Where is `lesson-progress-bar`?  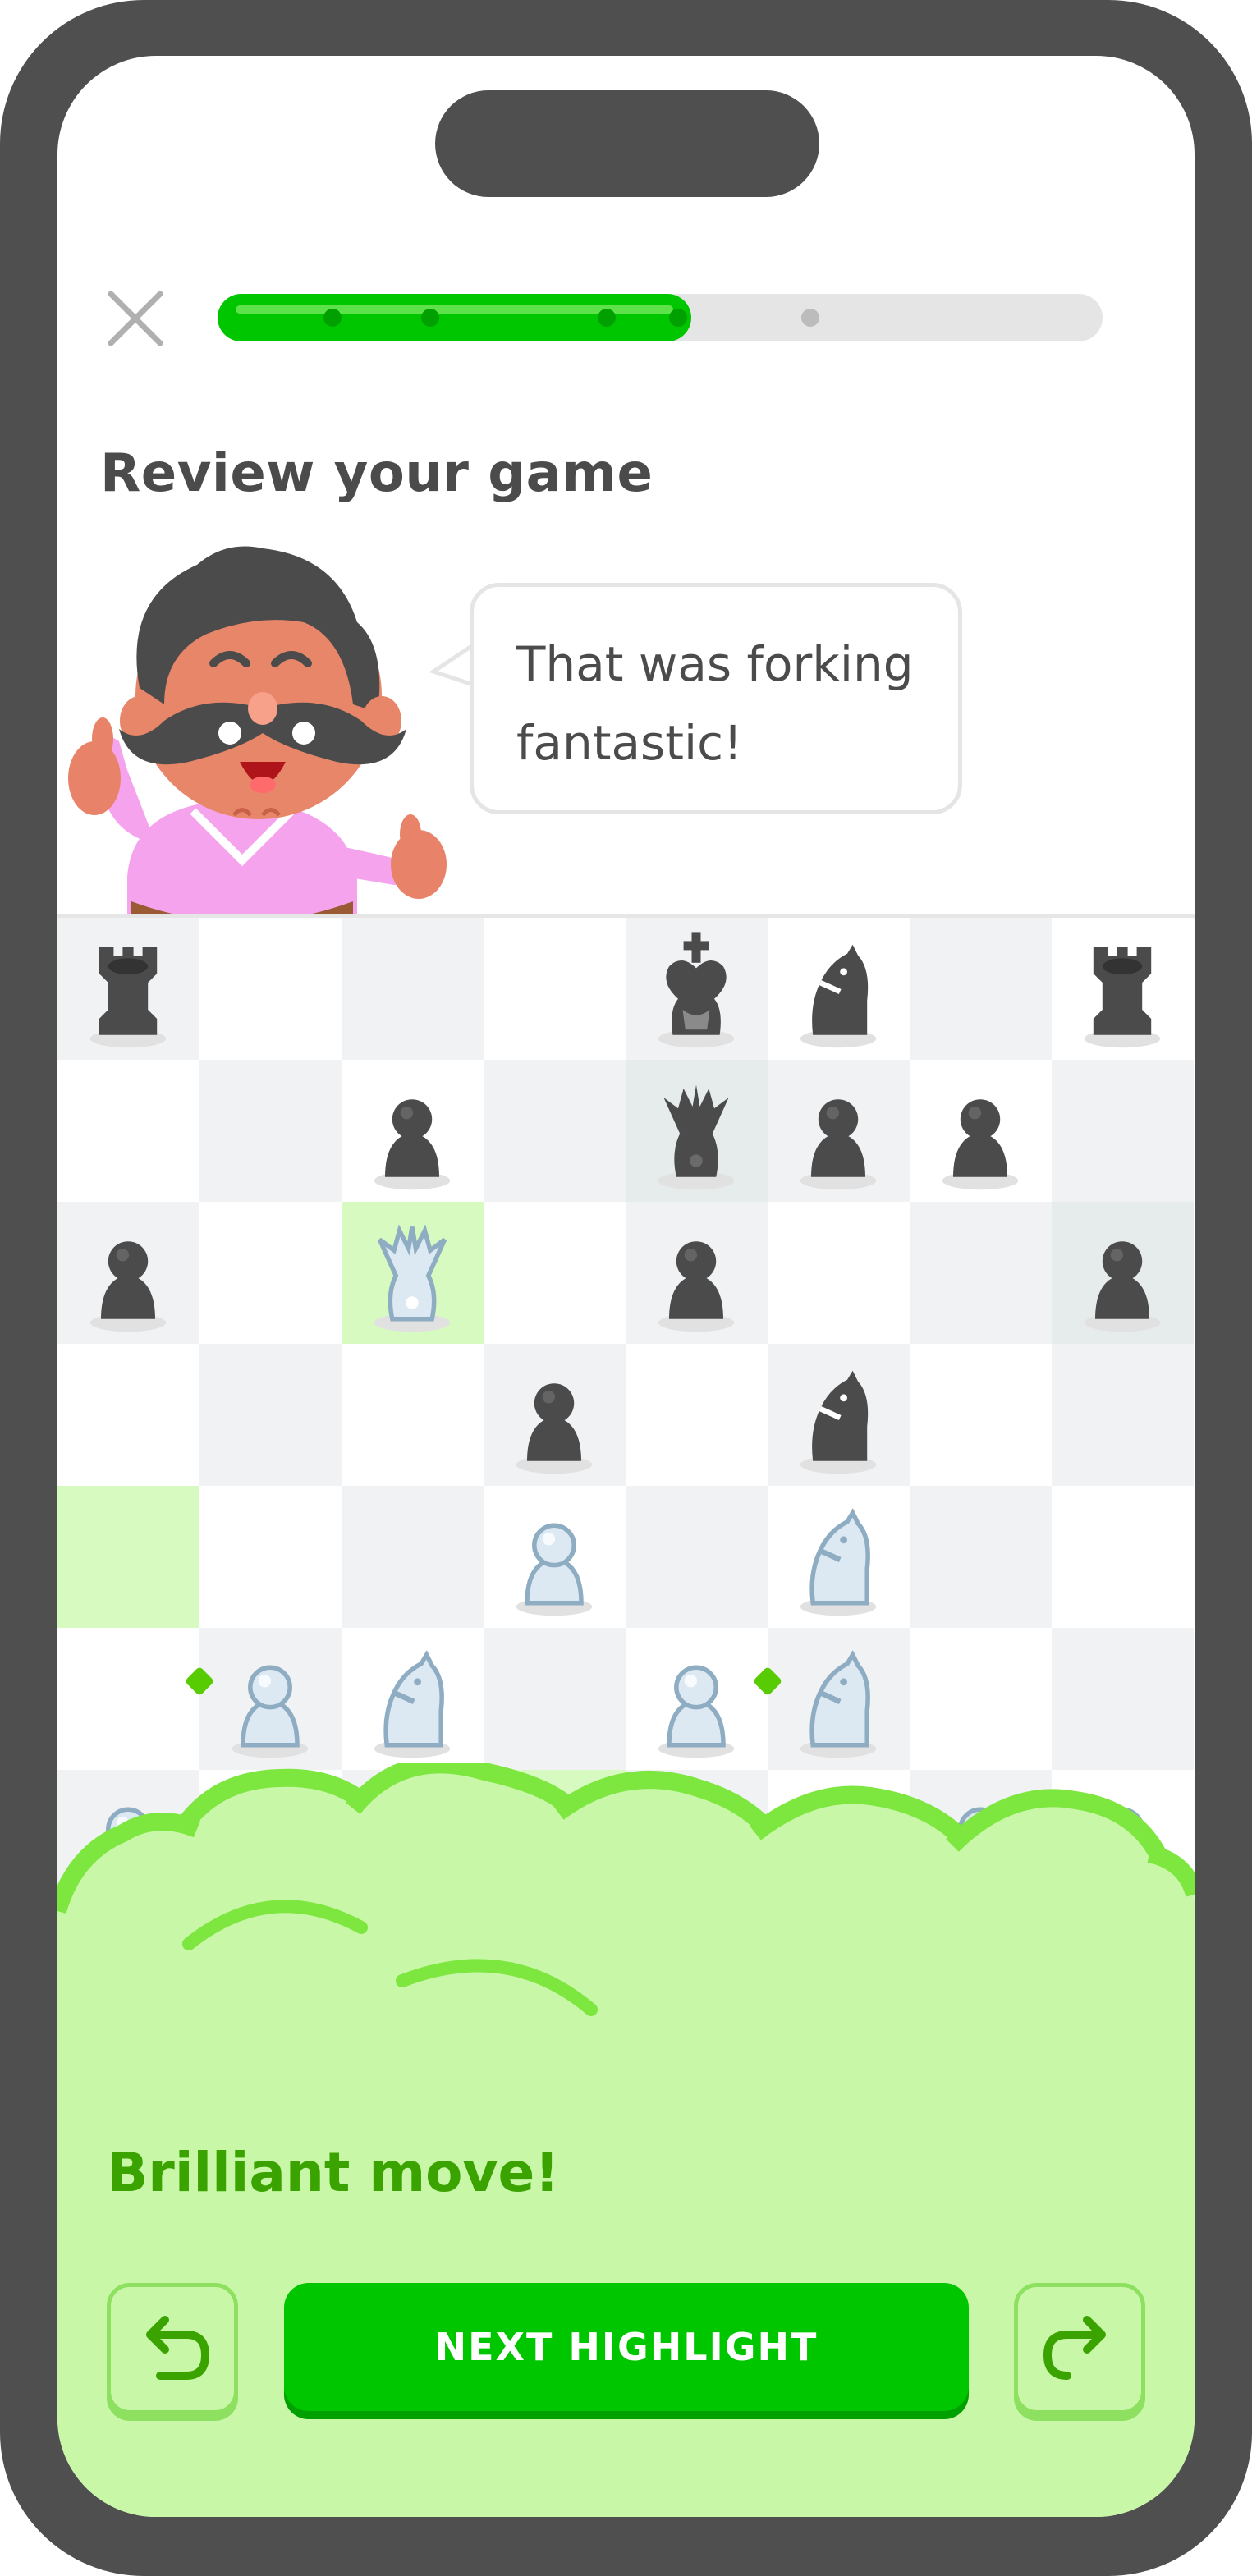
lesson-progress-bar is located at coordinates (660, 318).